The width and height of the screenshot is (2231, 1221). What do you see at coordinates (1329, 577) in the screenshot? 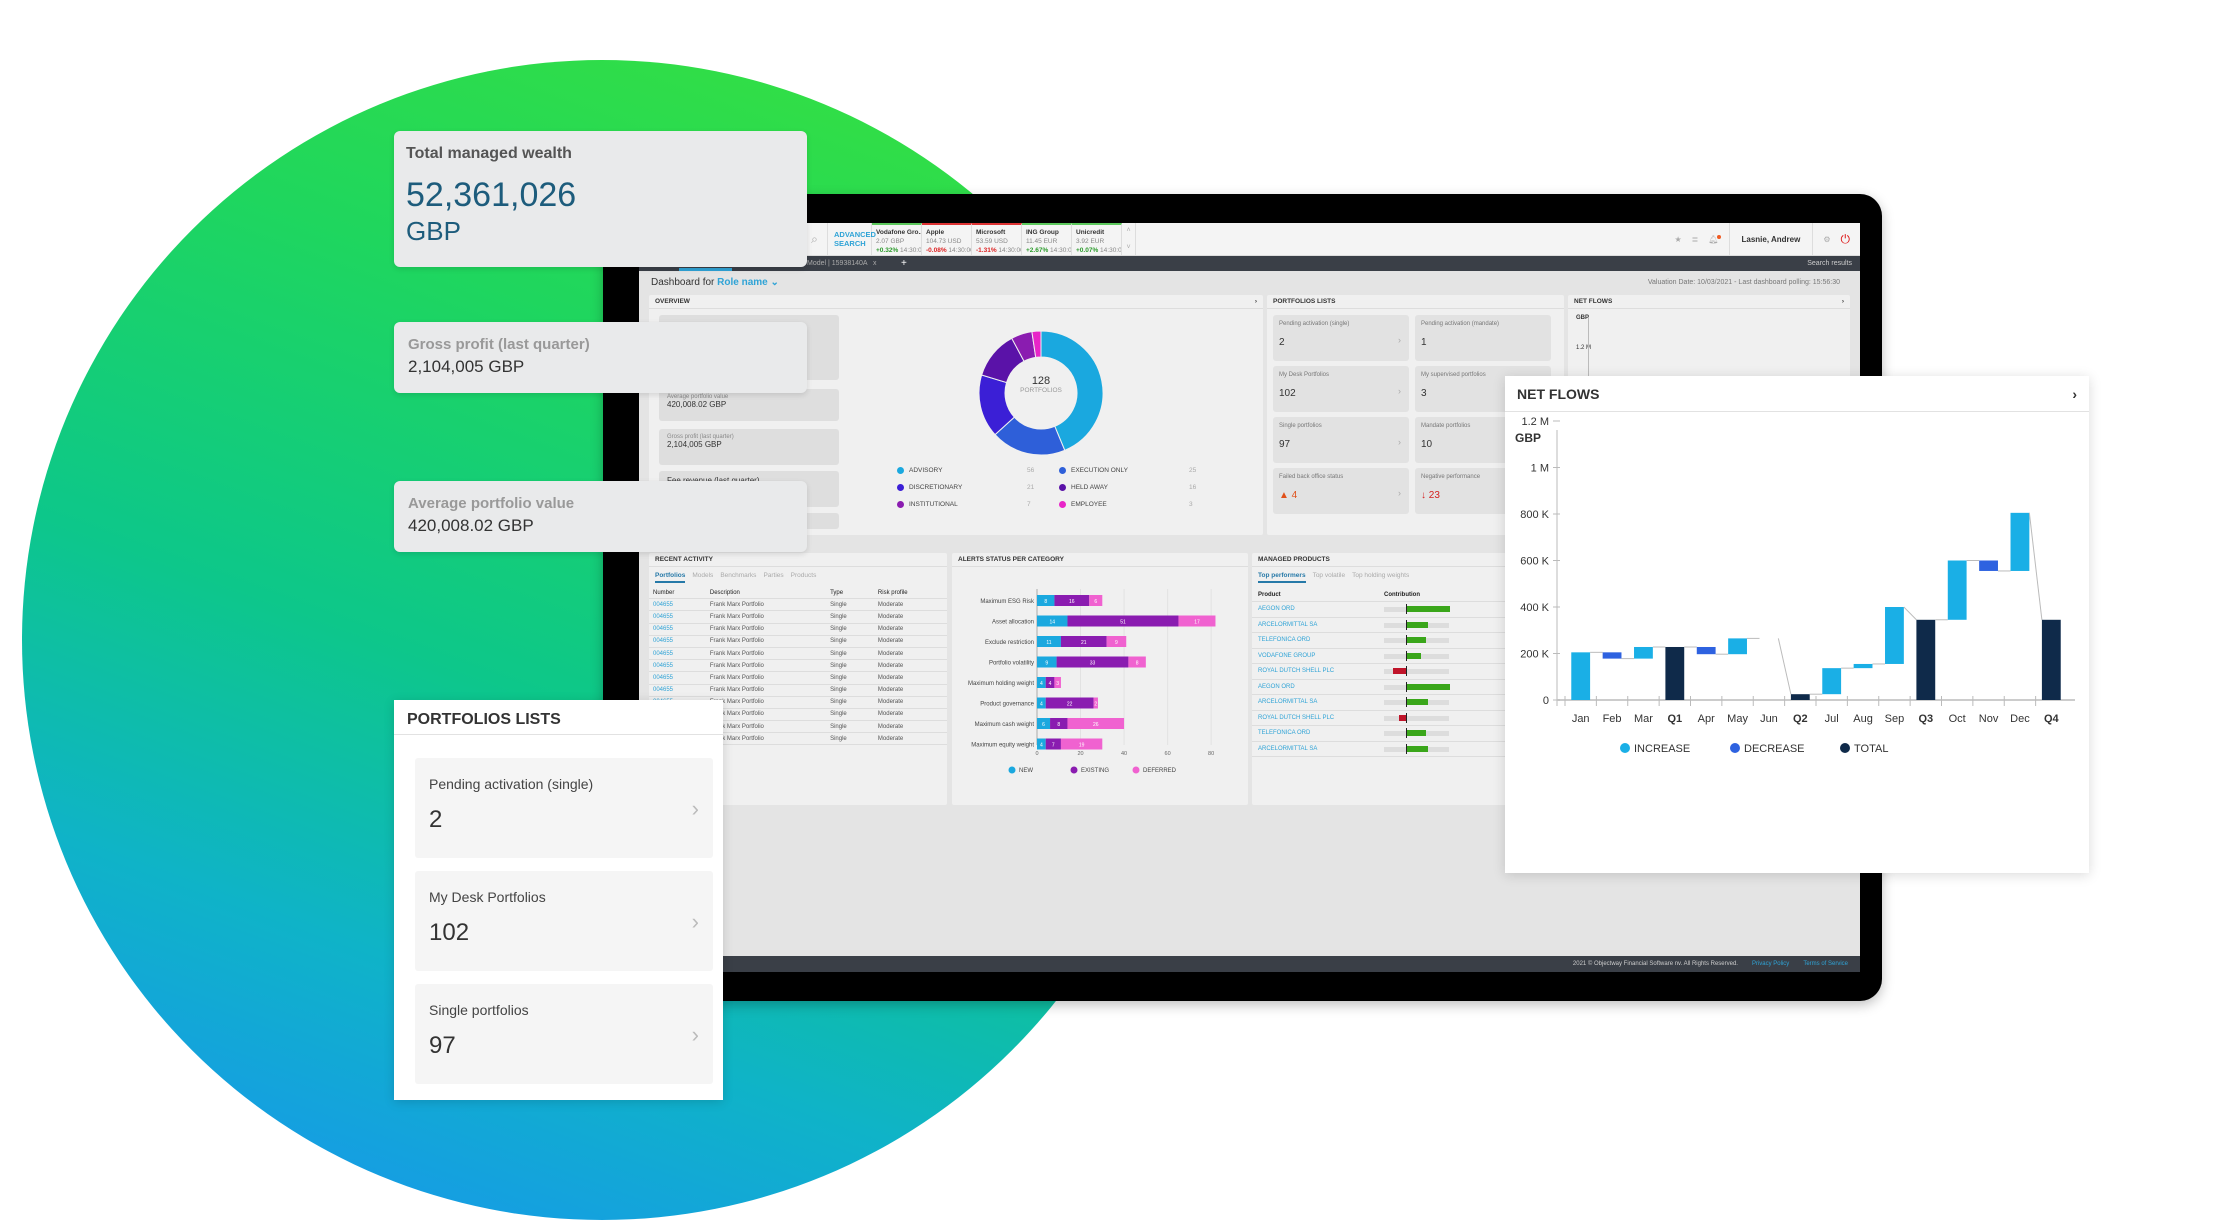
I see `tab-top-volatile: Top volatile` at bounding box center [1329, 577].